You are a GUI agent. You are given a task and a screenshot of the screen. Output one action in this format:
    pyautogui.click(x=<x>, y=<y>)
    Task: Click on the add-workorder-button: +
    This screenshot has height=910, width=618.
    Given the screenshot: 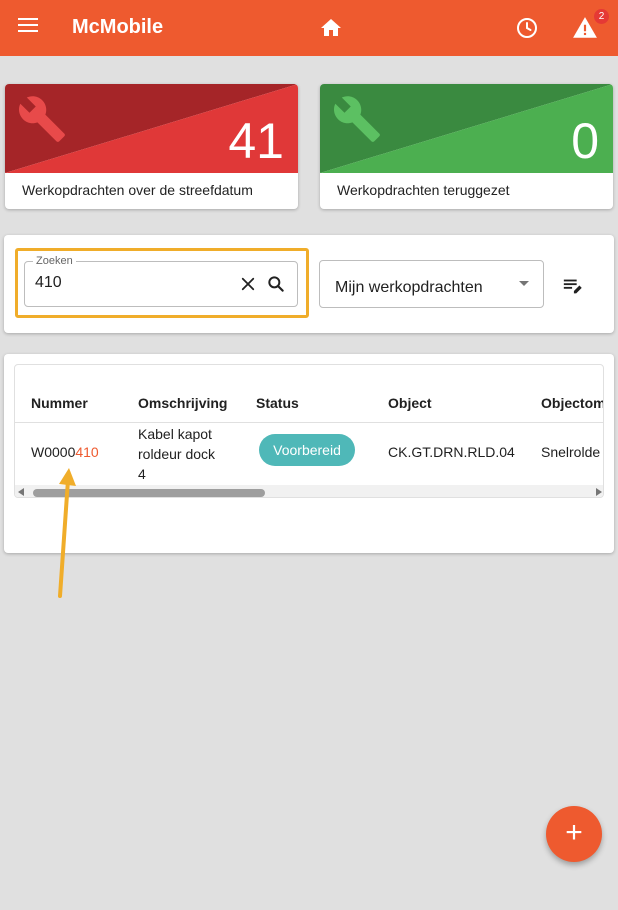 What is the action you would take?
    pyautogui.click(x=574, y=834)
    